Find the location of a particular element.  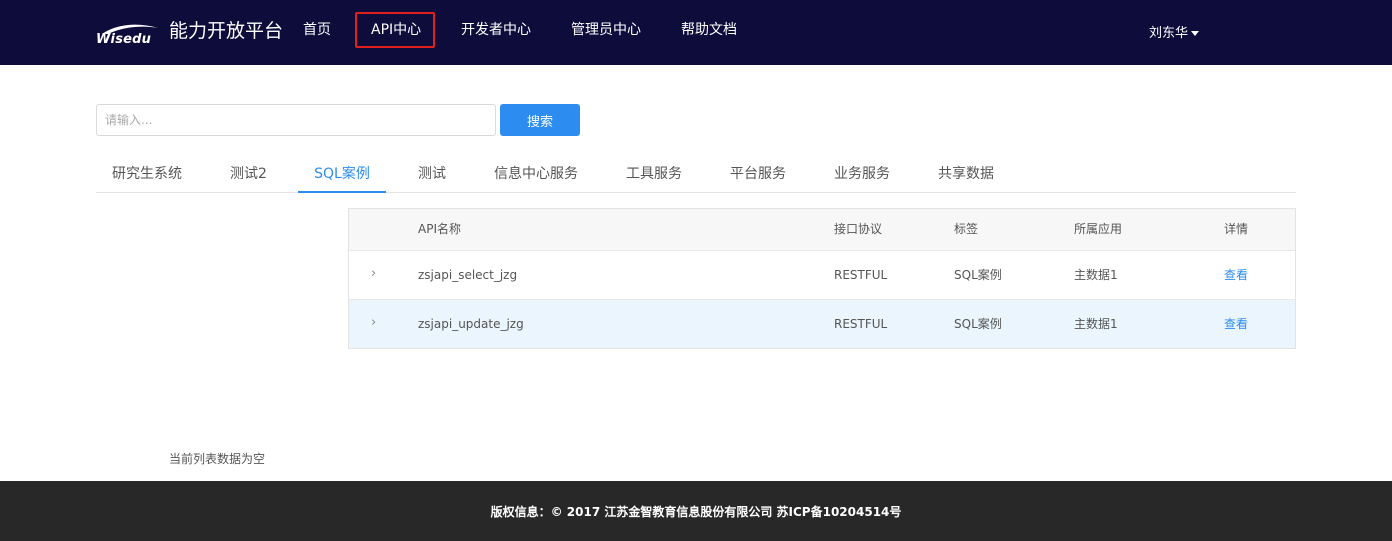

table-header: API名称 接口协议 标签 所属应用 详情 is located at coordinates (822, 230).